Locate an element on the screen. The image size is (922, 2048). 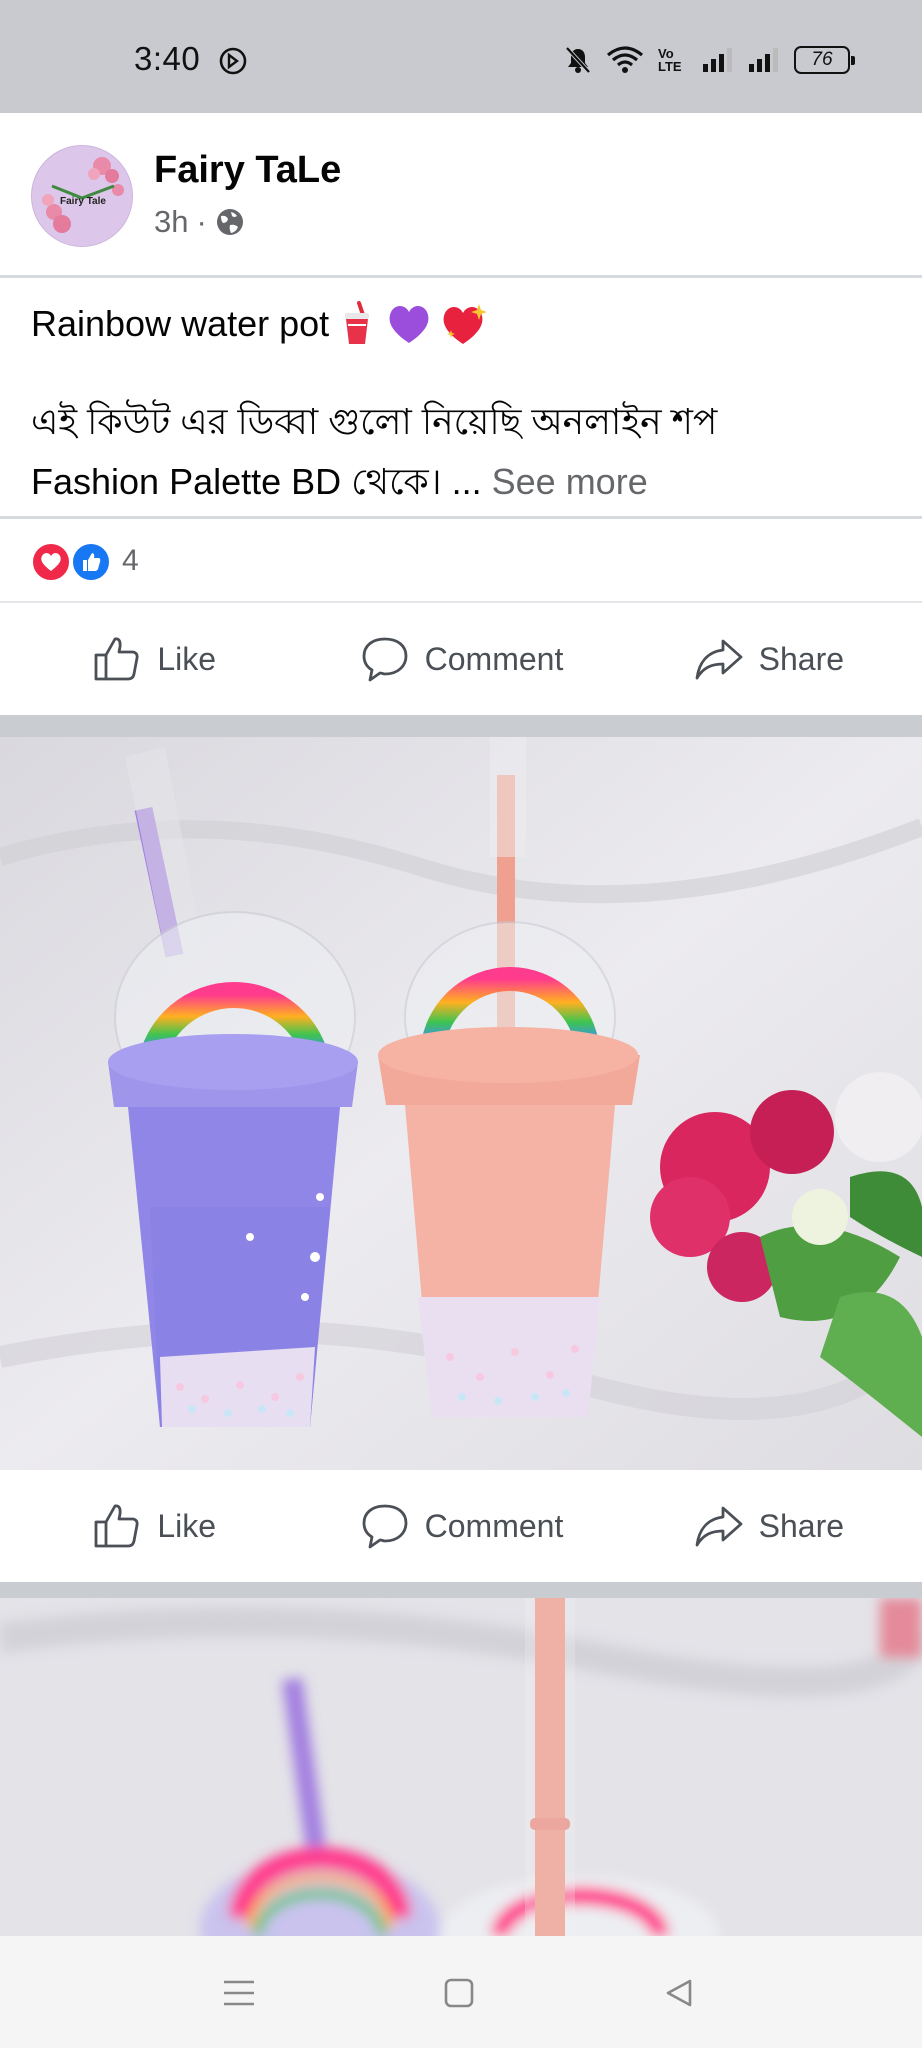
photo-like-button: Like is located at coordinates (153, 1526).